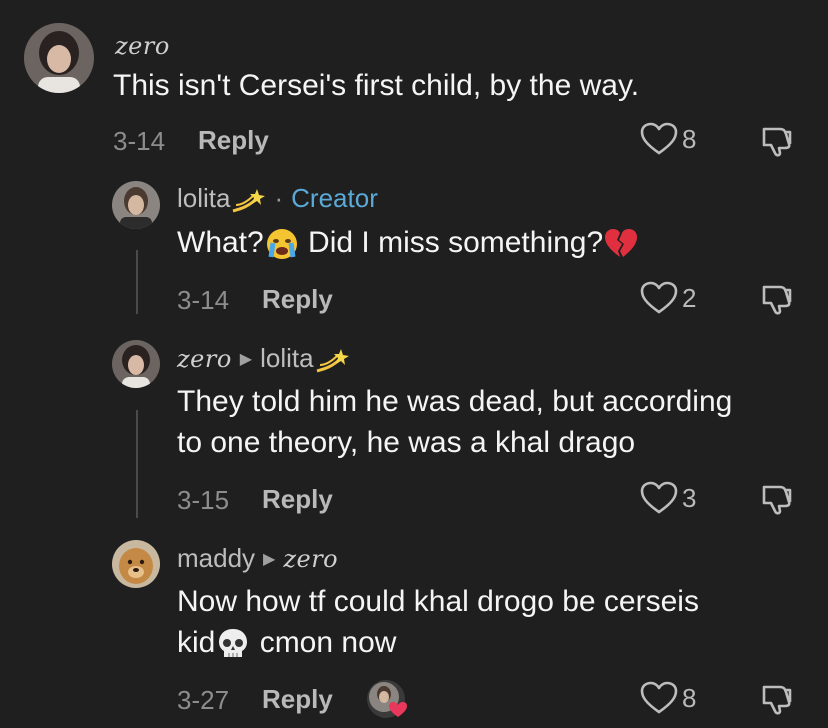 Image resolution: width=828 pixels, height=728 pixels. Describe the element at coordinates (438, 601) in the screenshot. I see `comment-text-line-1: Now how tf could khal drogo be cerseis` at that location.